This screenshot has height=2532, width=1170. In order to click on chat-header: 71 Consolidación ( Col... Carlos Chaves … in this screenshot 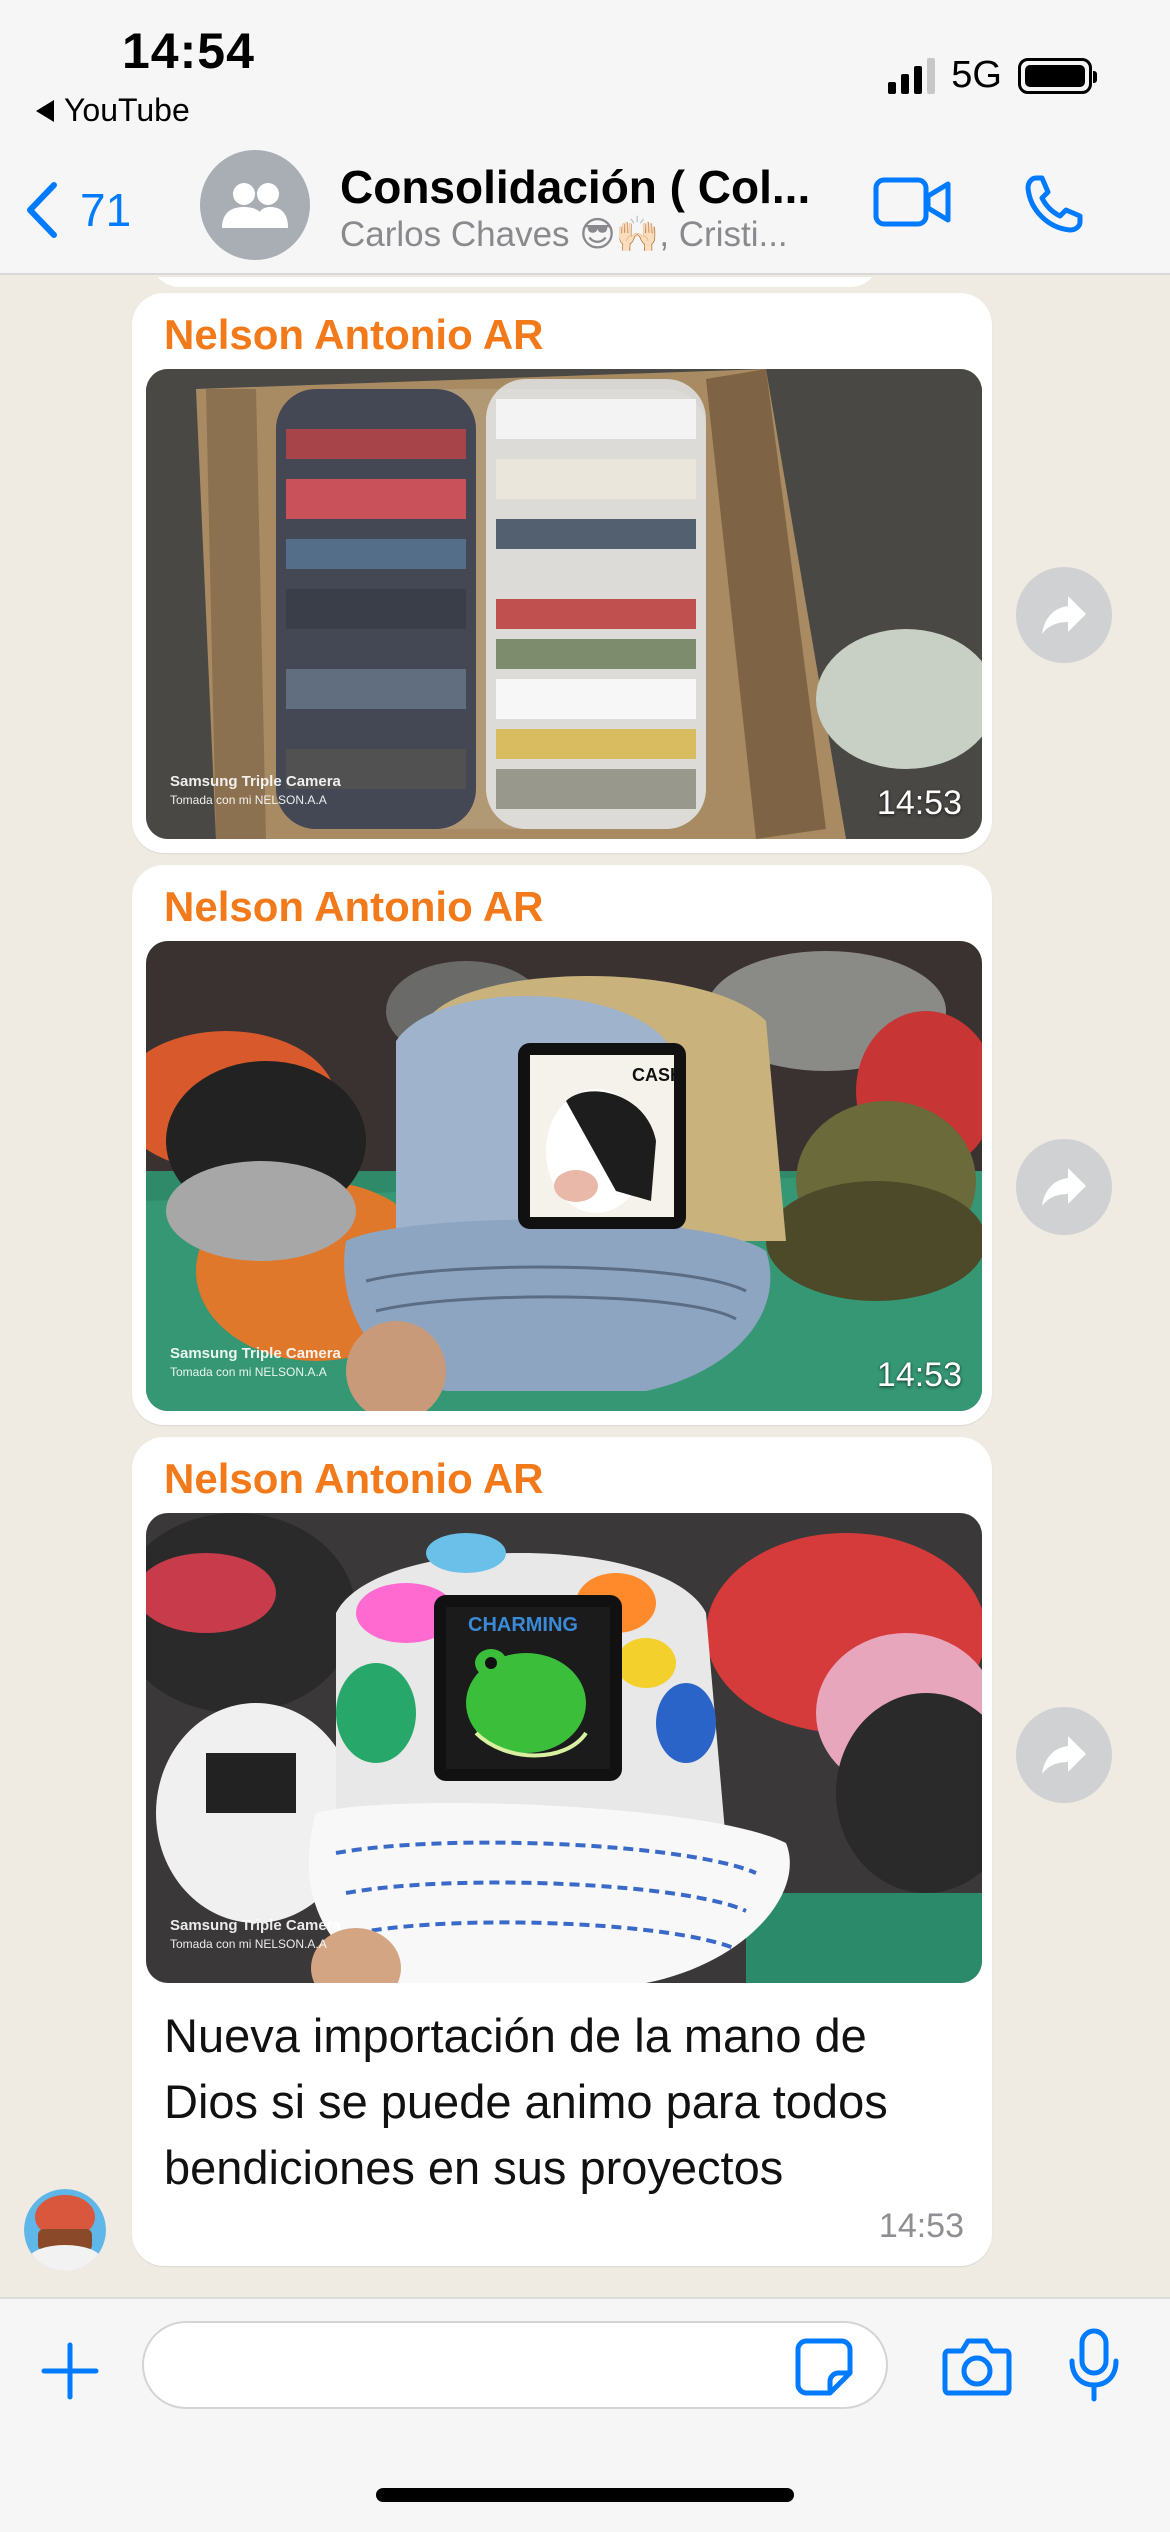, I will do `click(585, 212)`.